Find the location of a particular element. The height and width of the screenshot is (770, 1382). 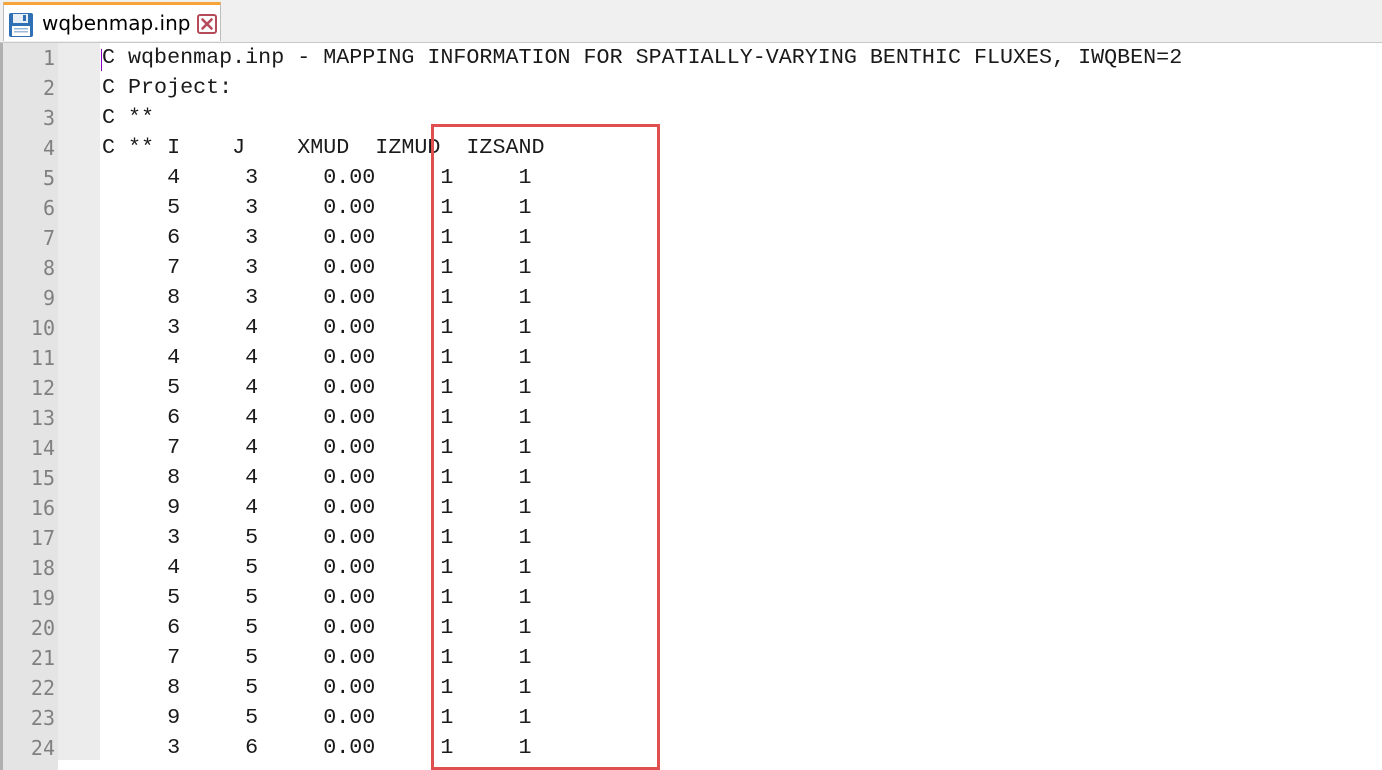

line-text: 7 5 0.00 1 1 is located at coordinates (316, 658).